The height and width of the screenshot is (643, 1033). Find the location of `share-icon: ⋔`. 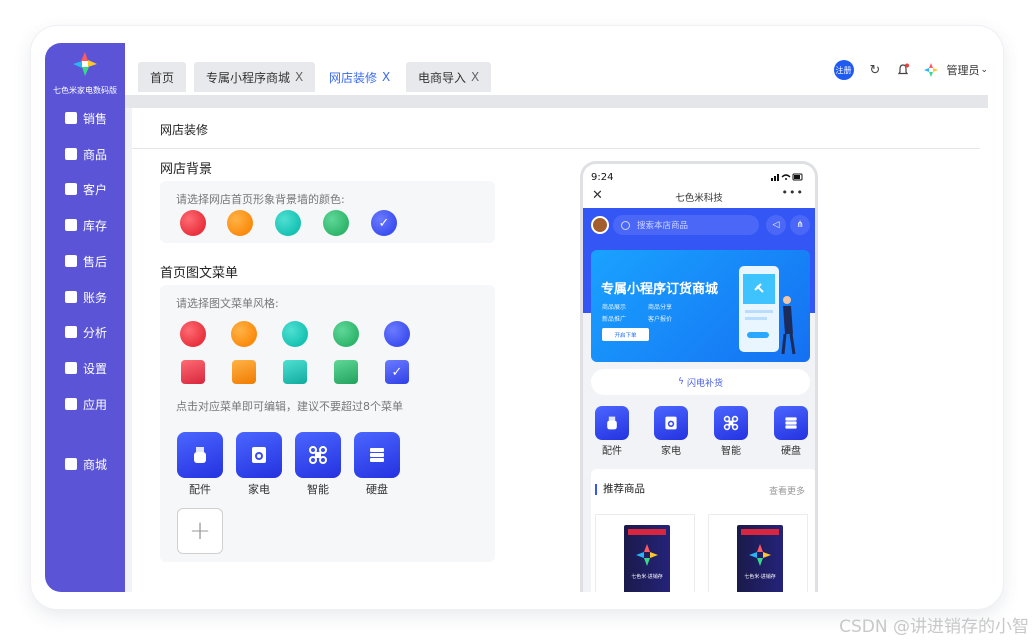

share-icon: ⋔ is located at coordinates (800, 225).